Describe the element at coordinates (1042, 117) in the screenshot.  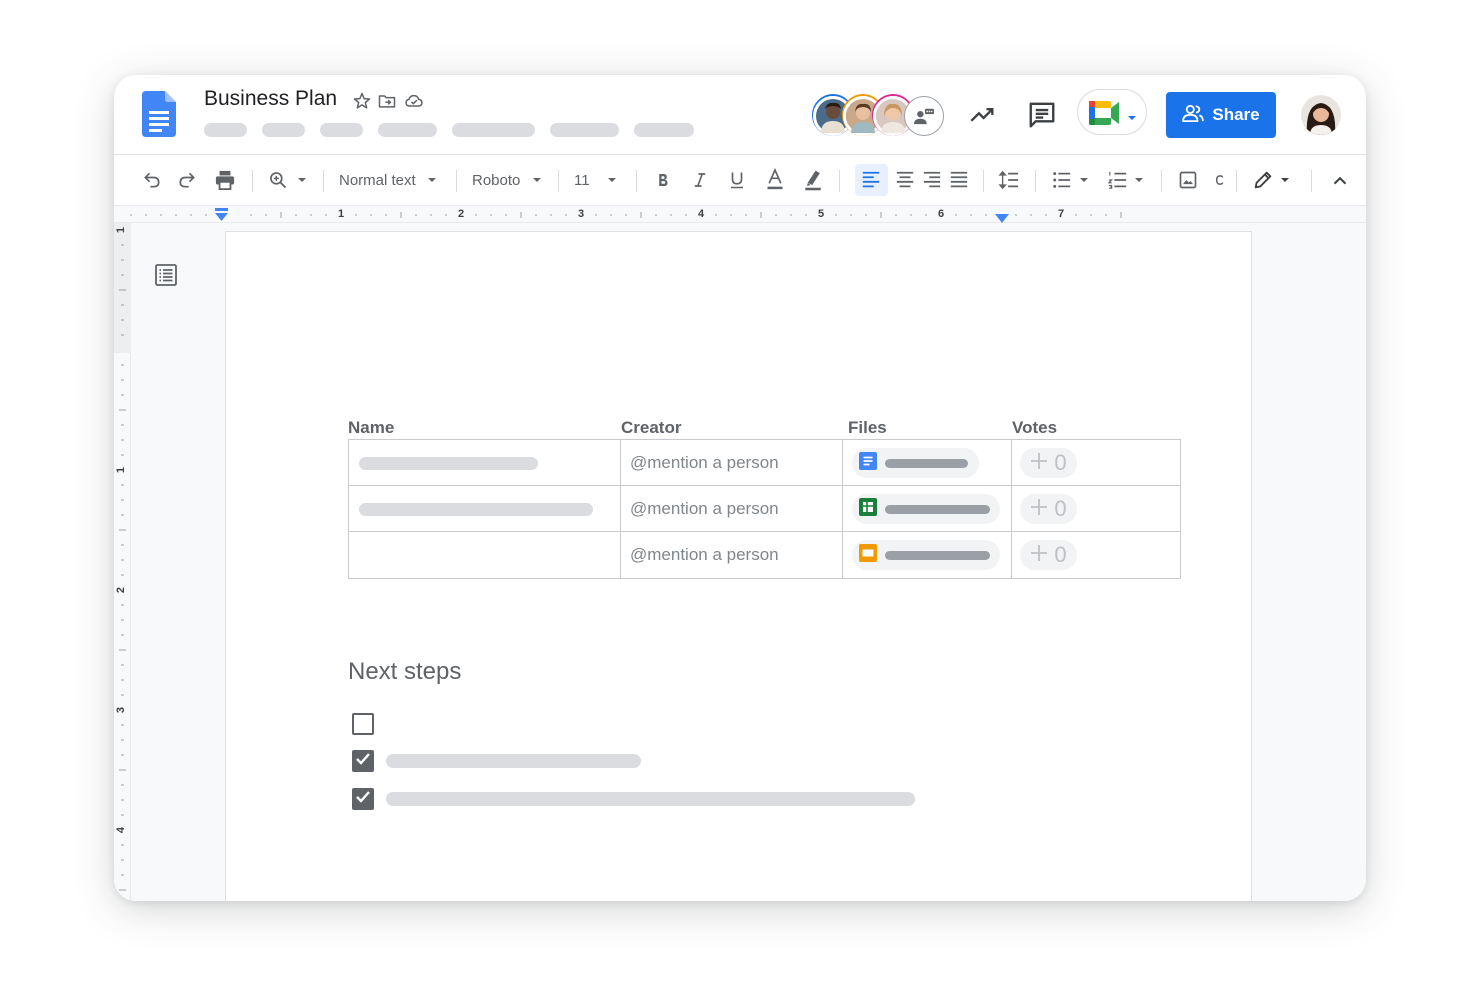
I see `comments-icon` at that location.